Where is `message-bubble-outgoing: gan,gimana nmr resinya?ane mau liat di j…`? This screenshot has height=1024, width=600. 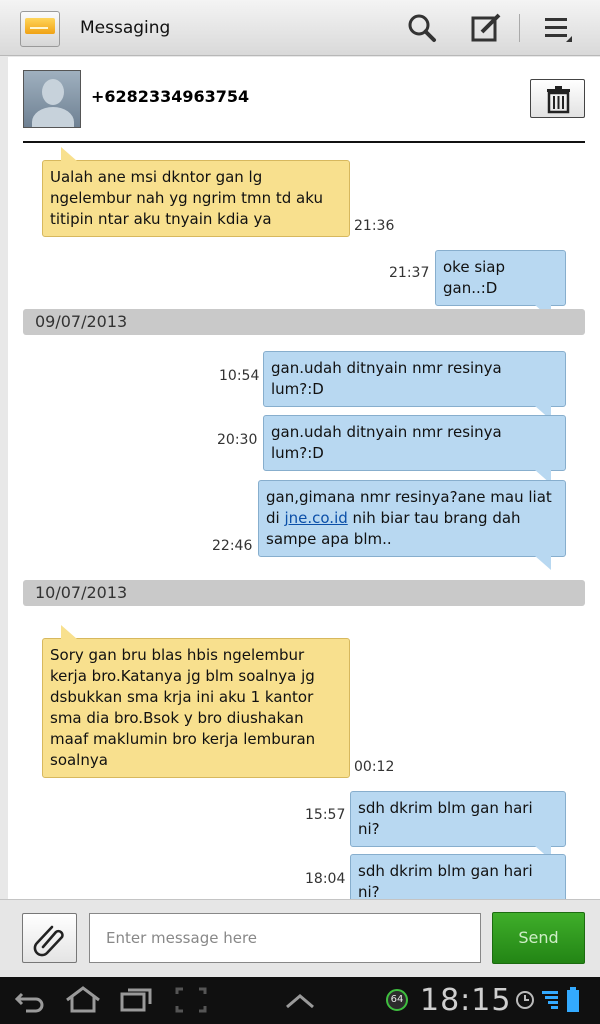 message-bubble-outgoing: gan,gimana nmr resinya?ane mau liat di j… is located at coordinates (412, 525).